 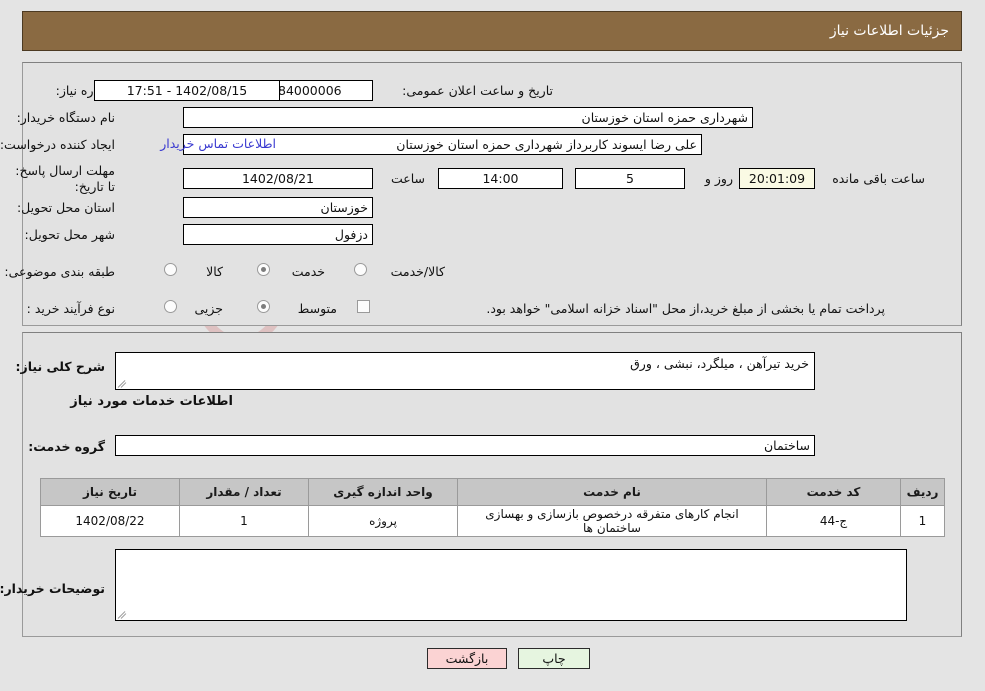 What do you see at coordinates (630, 178) in the screenshot?
I see `remaining-days-value: 5` at bounding box center [630, 178].